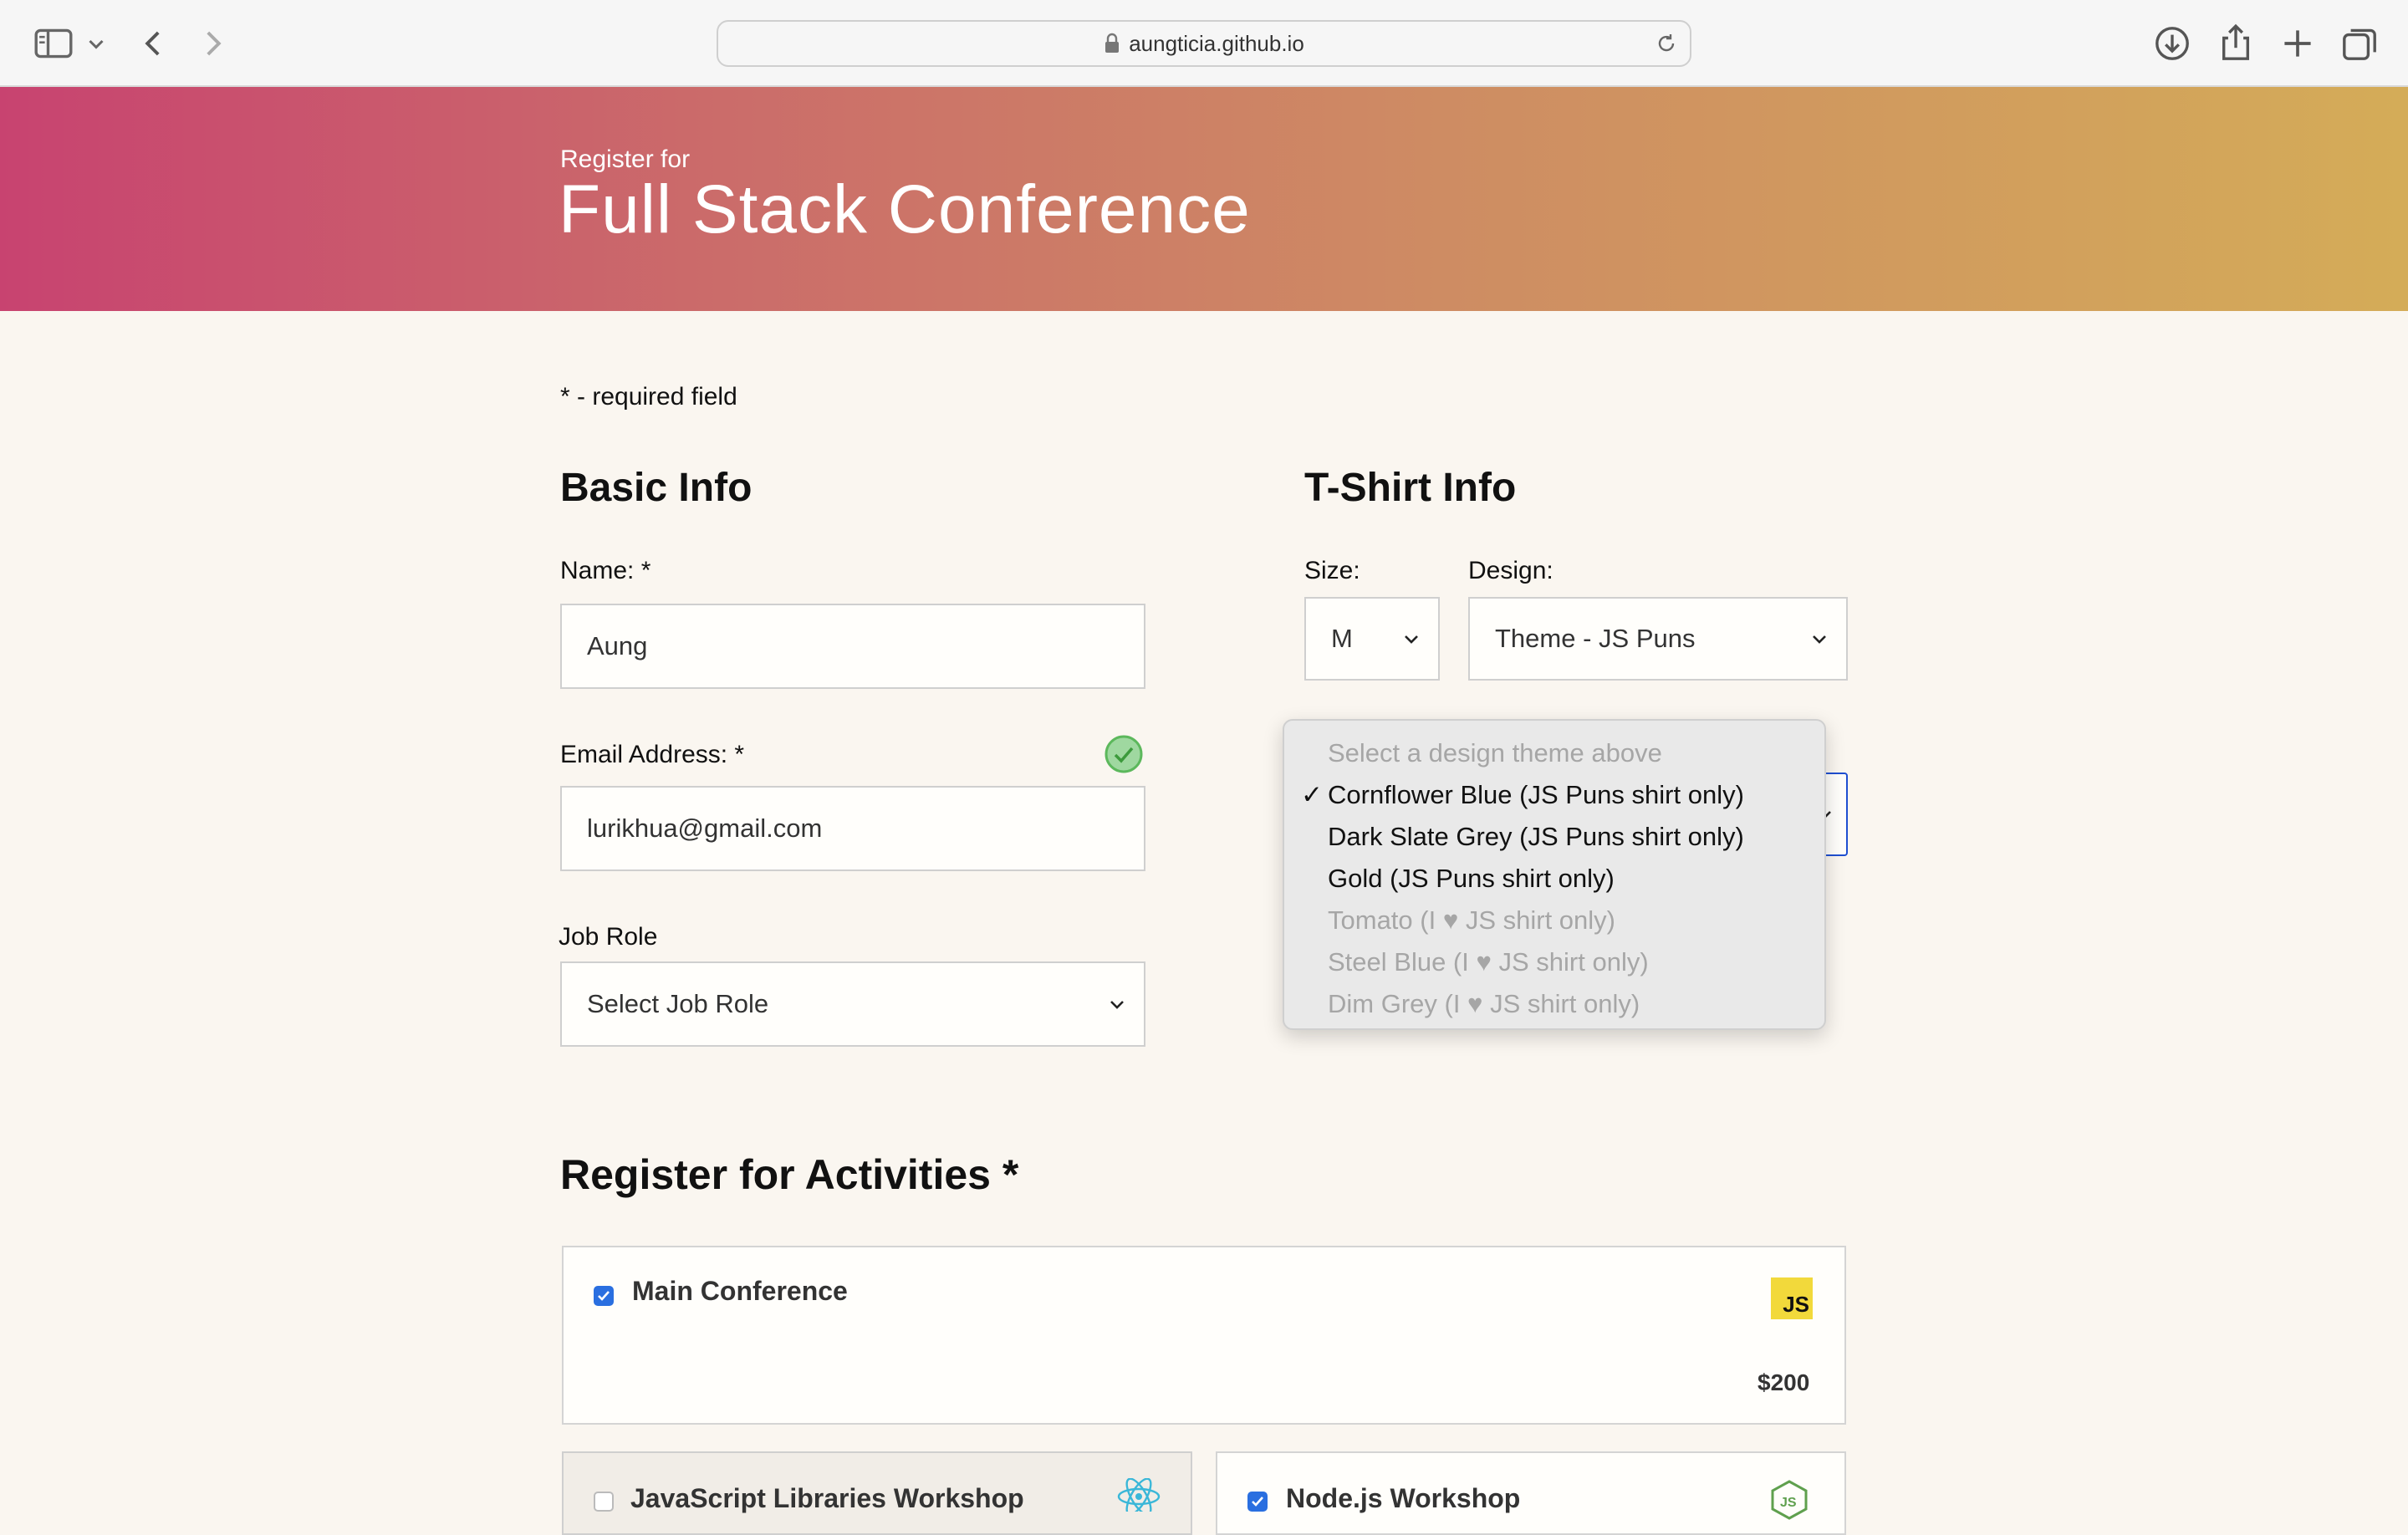 The width and height of the screenshot is (2408, 1535). I want to click on checkmark-icon: ✓, so click(1312, 794).